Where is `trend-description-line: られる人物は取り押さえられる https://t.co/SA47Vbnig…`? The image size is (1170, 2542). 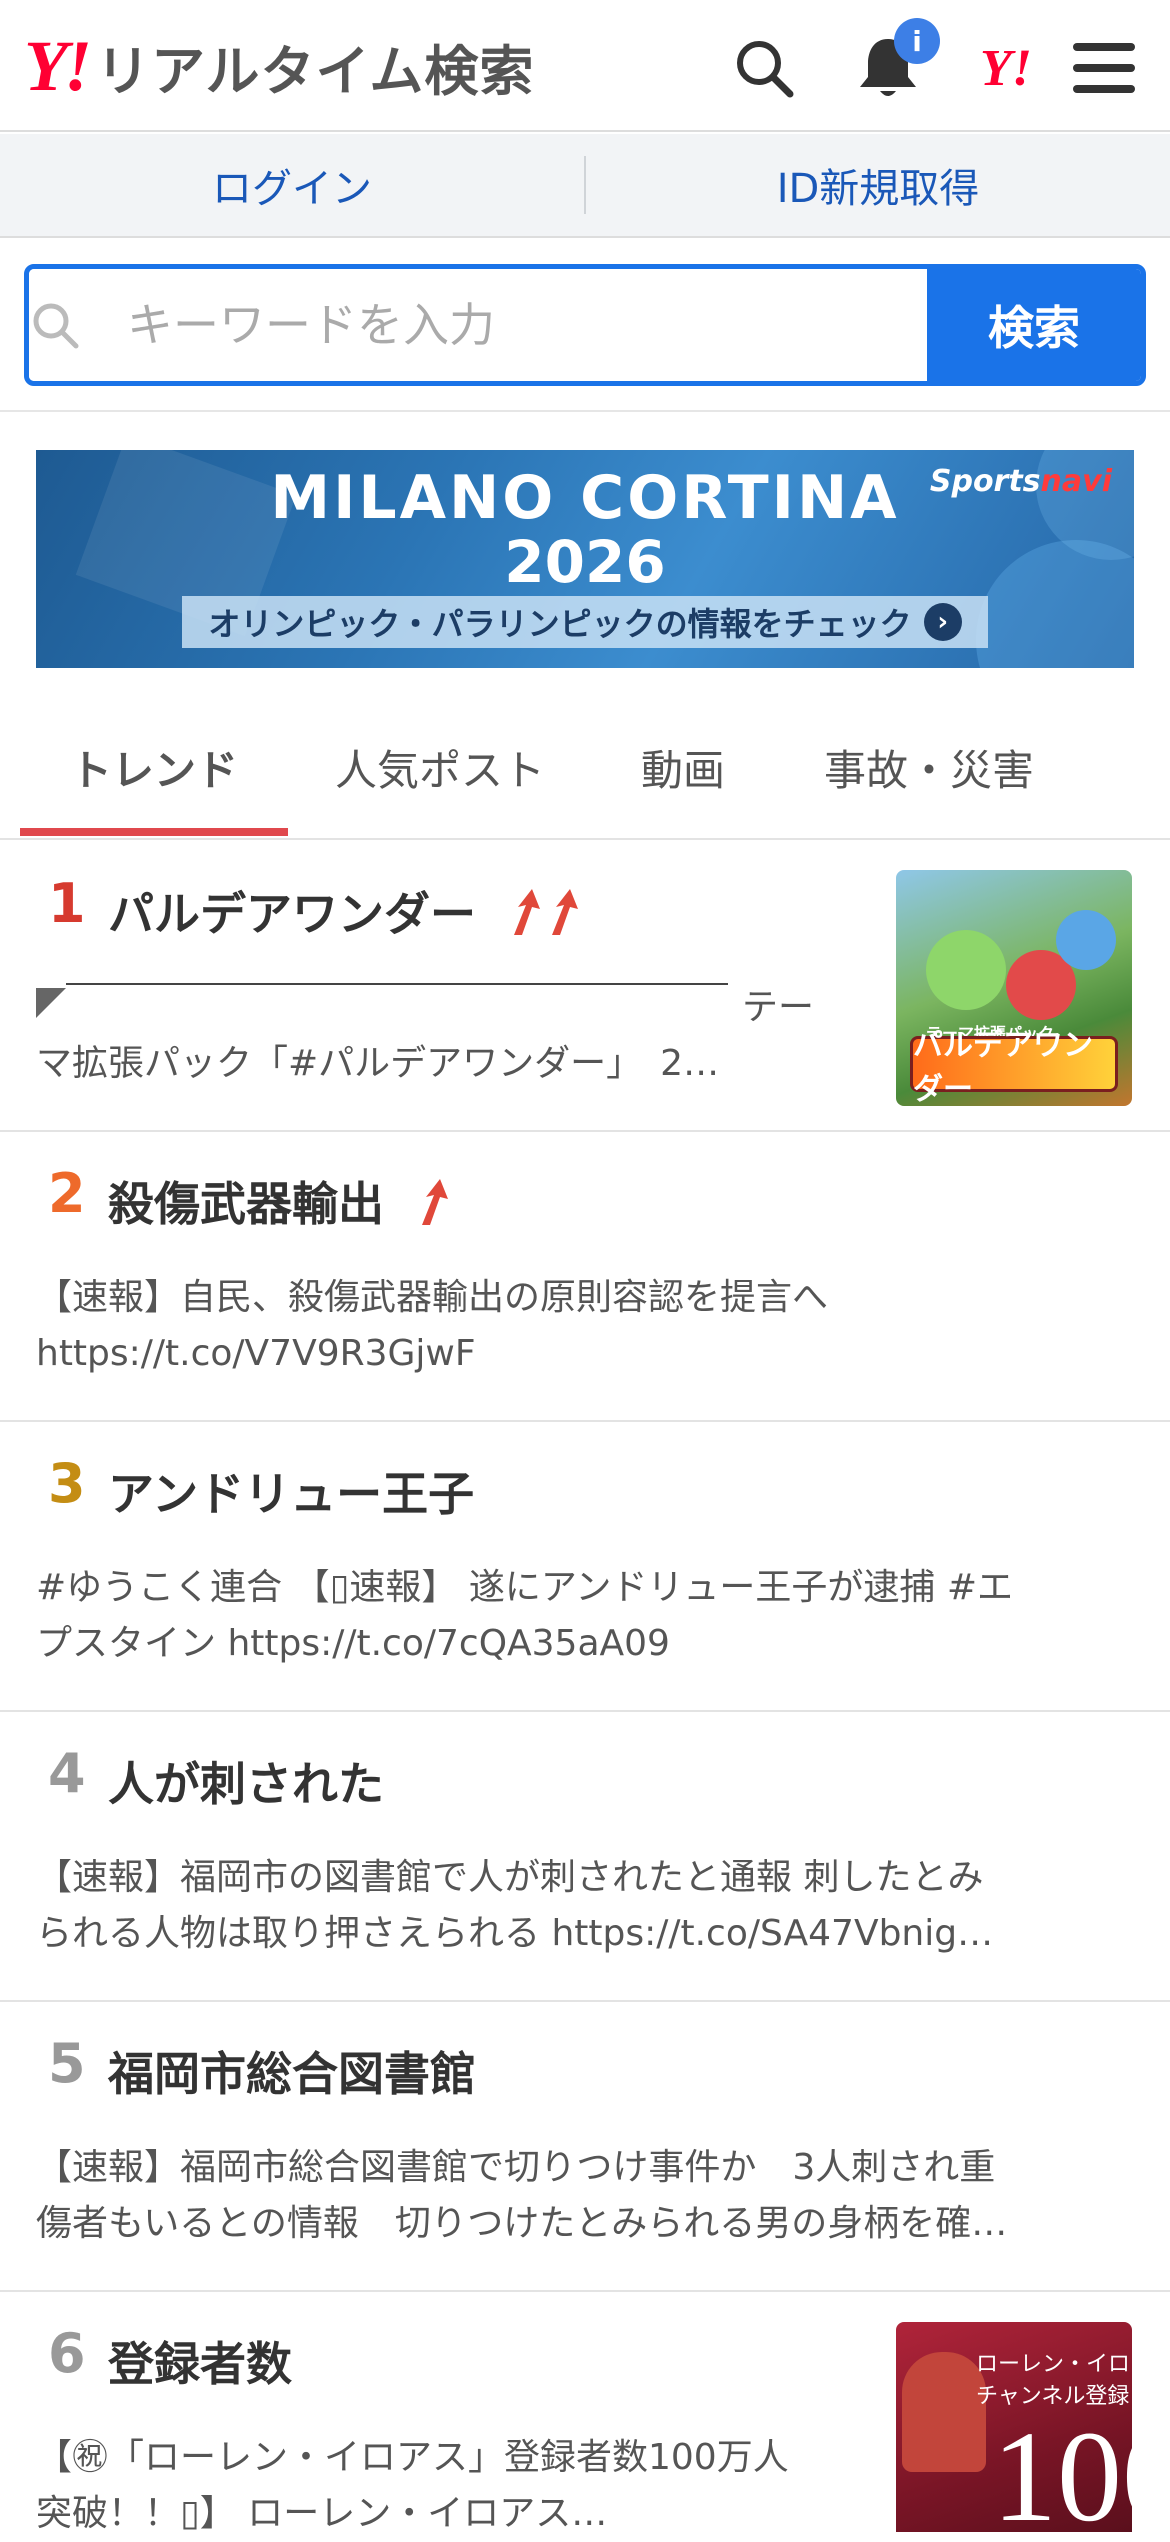 trend-description-line: られる人物は取り押さえられる https://t.co/SA47Vbnig… is located at coordinates (515, 1933).